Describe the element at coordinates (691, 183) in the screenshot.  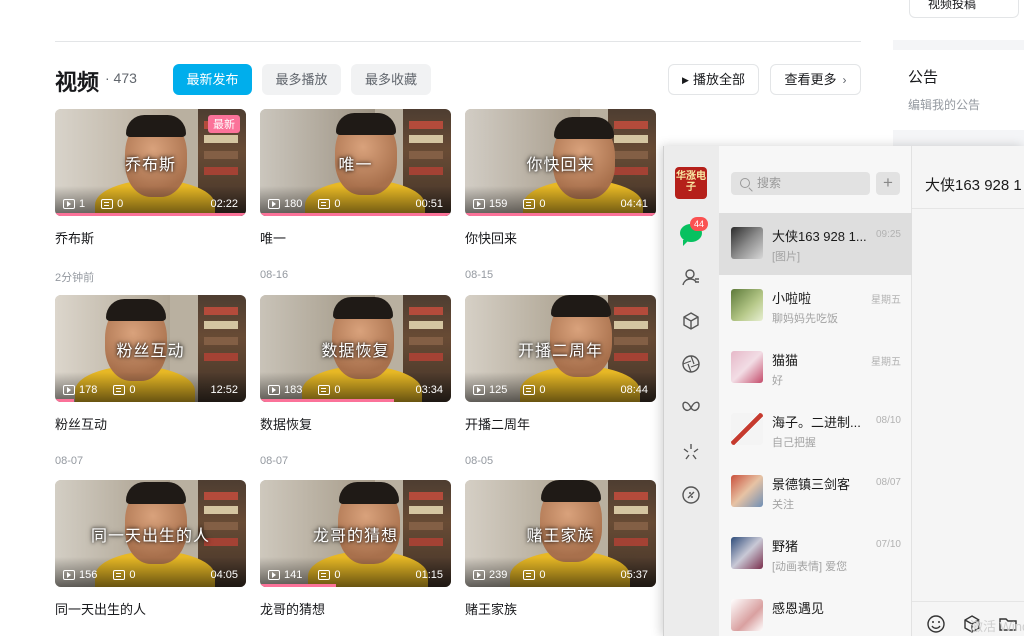
I see `user-avatar: 华涨电子` at that location.